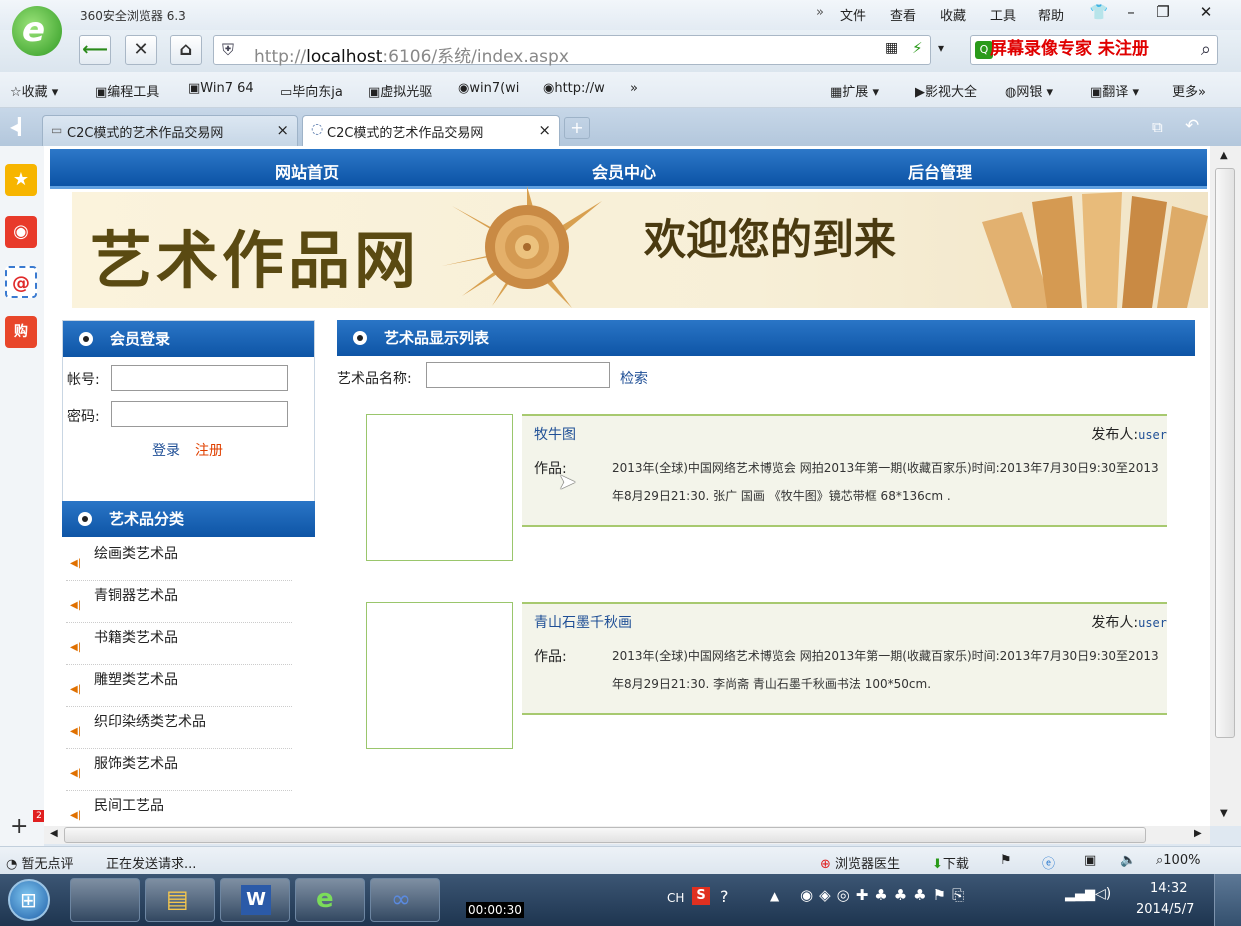  Describe the element at coordinates (21, 332) in the screenshot. I see `shopping-icon: 购` at that location.